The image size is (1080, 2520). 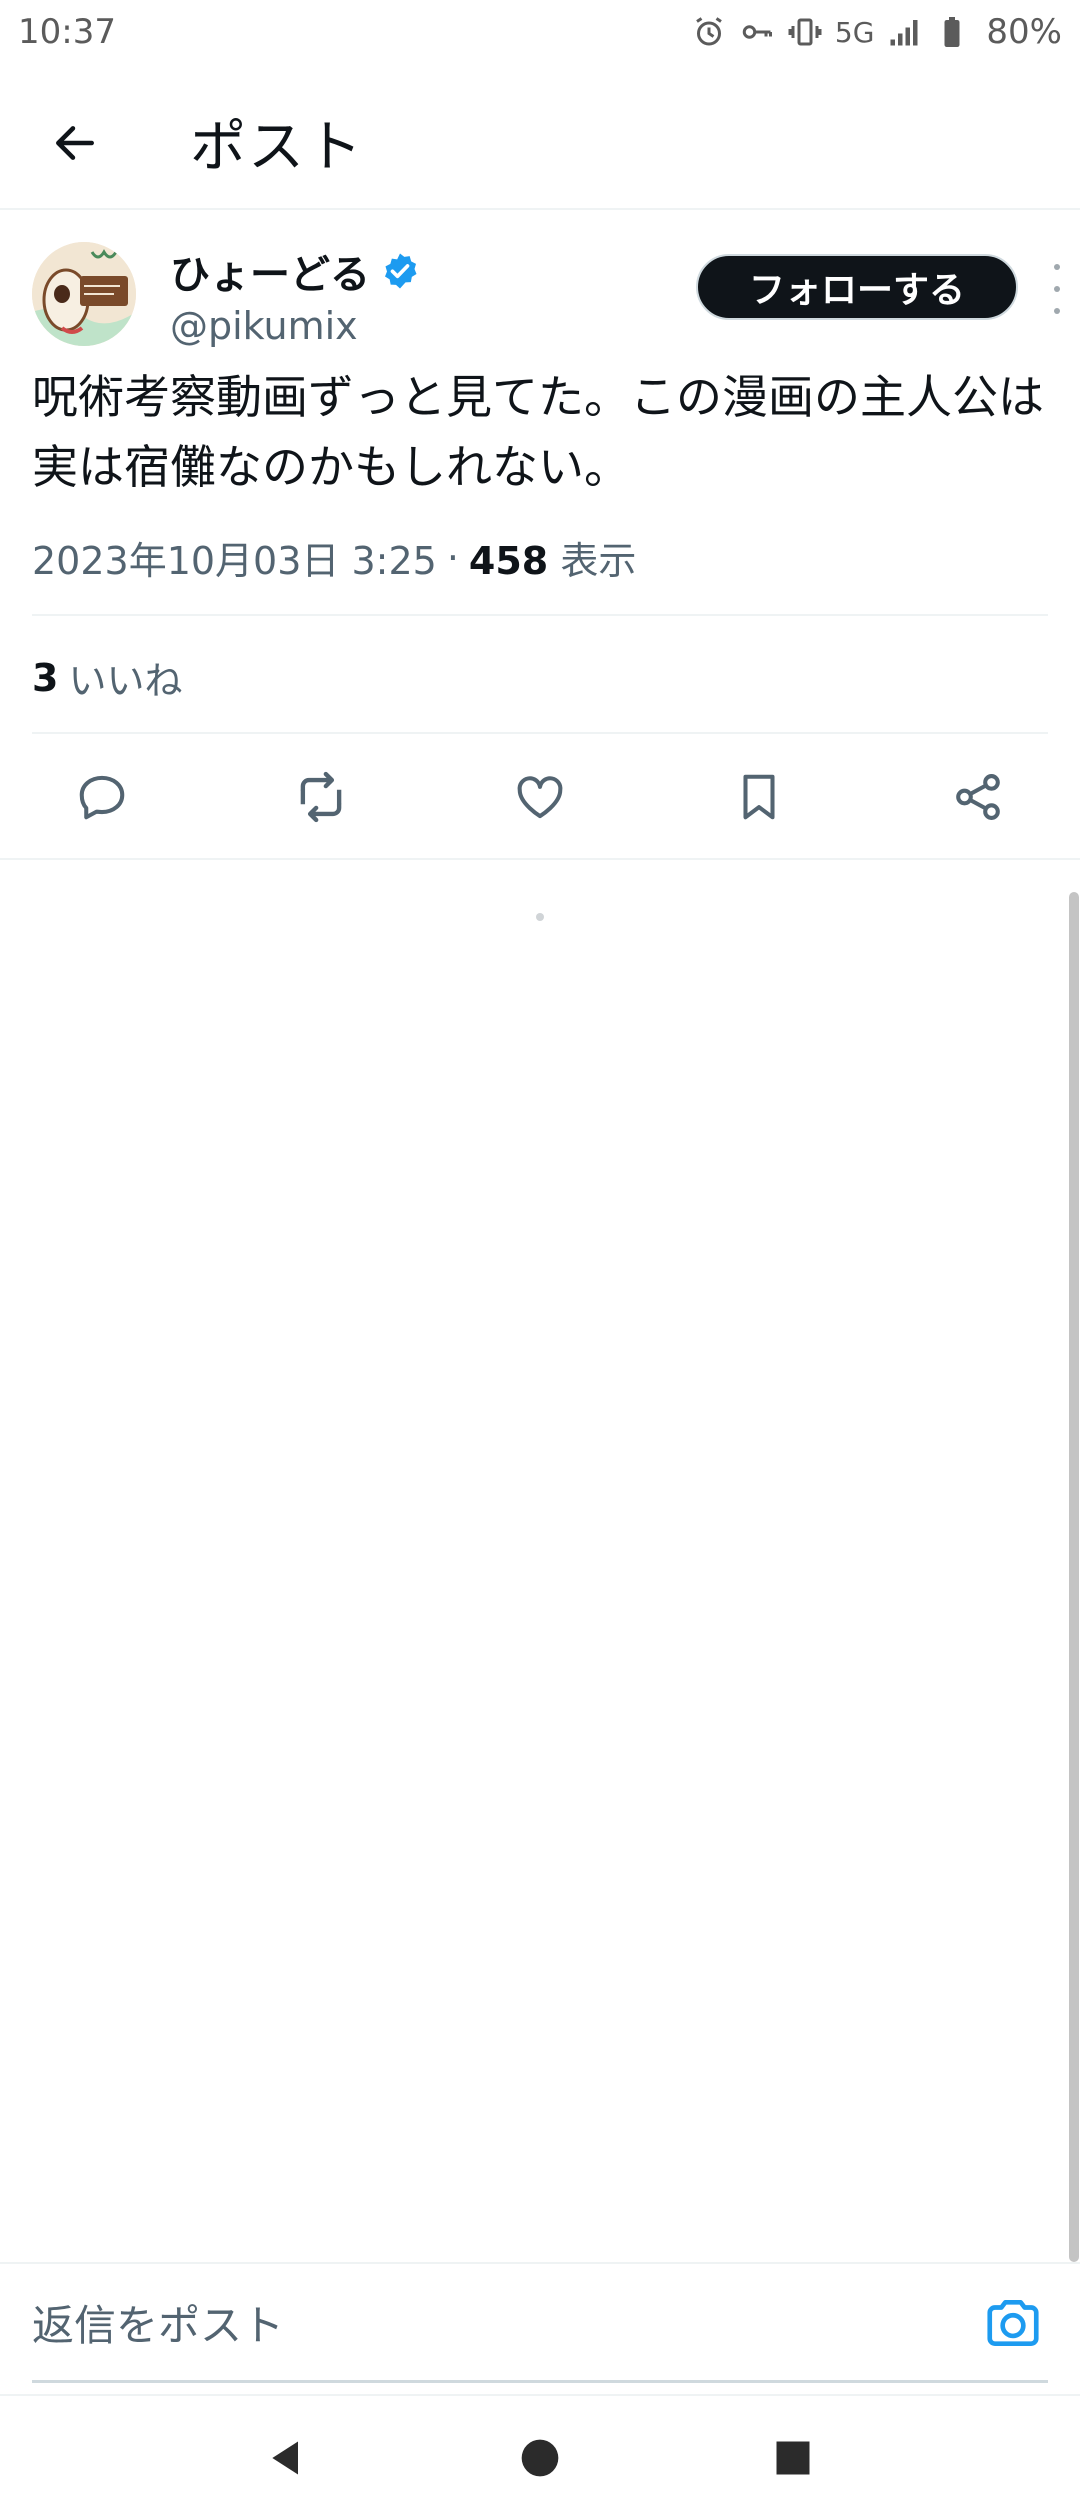 I want to click on repost-button, so click(x=321, y=797).